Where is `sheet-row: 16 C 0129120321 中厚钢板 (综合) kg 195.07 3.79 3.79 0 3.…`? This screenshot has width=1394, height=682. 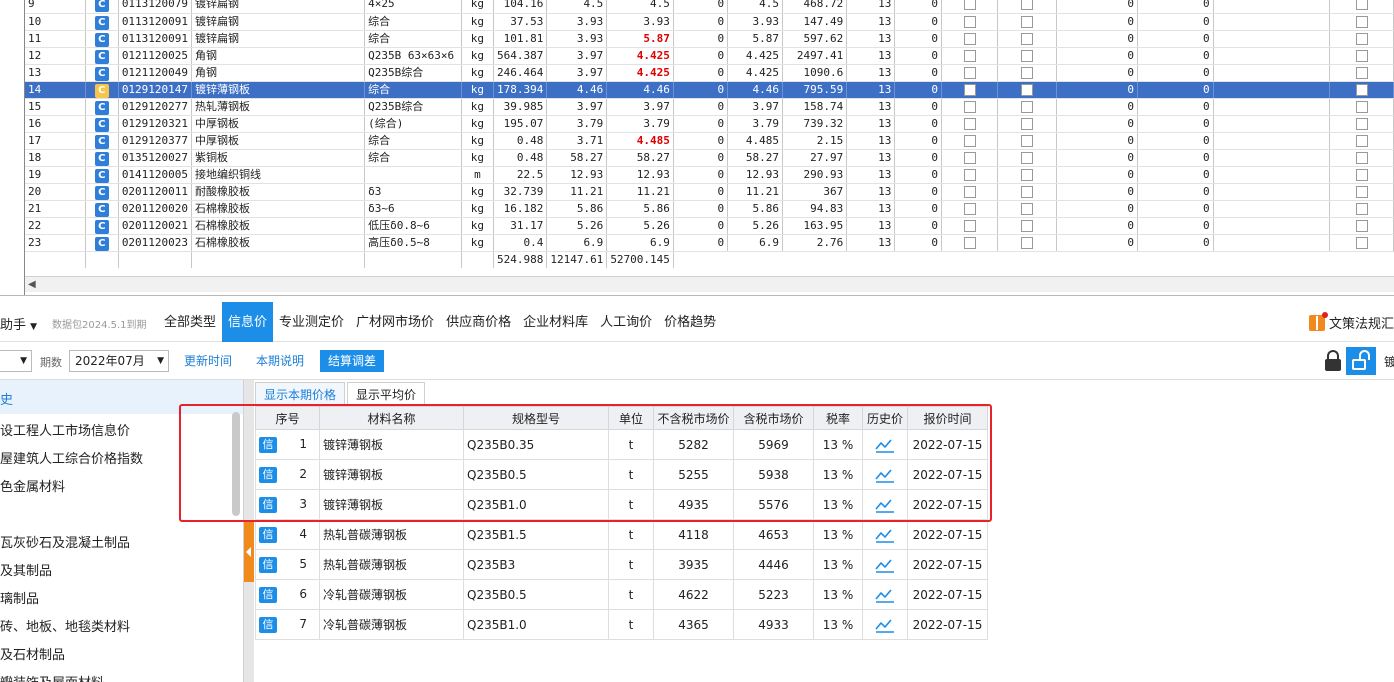
sheet-row: 16 C 0129120321 中厚钢板 (综合) kg 195.07 3.79 3.79 0 3.… is located at coordinates (709, 124).